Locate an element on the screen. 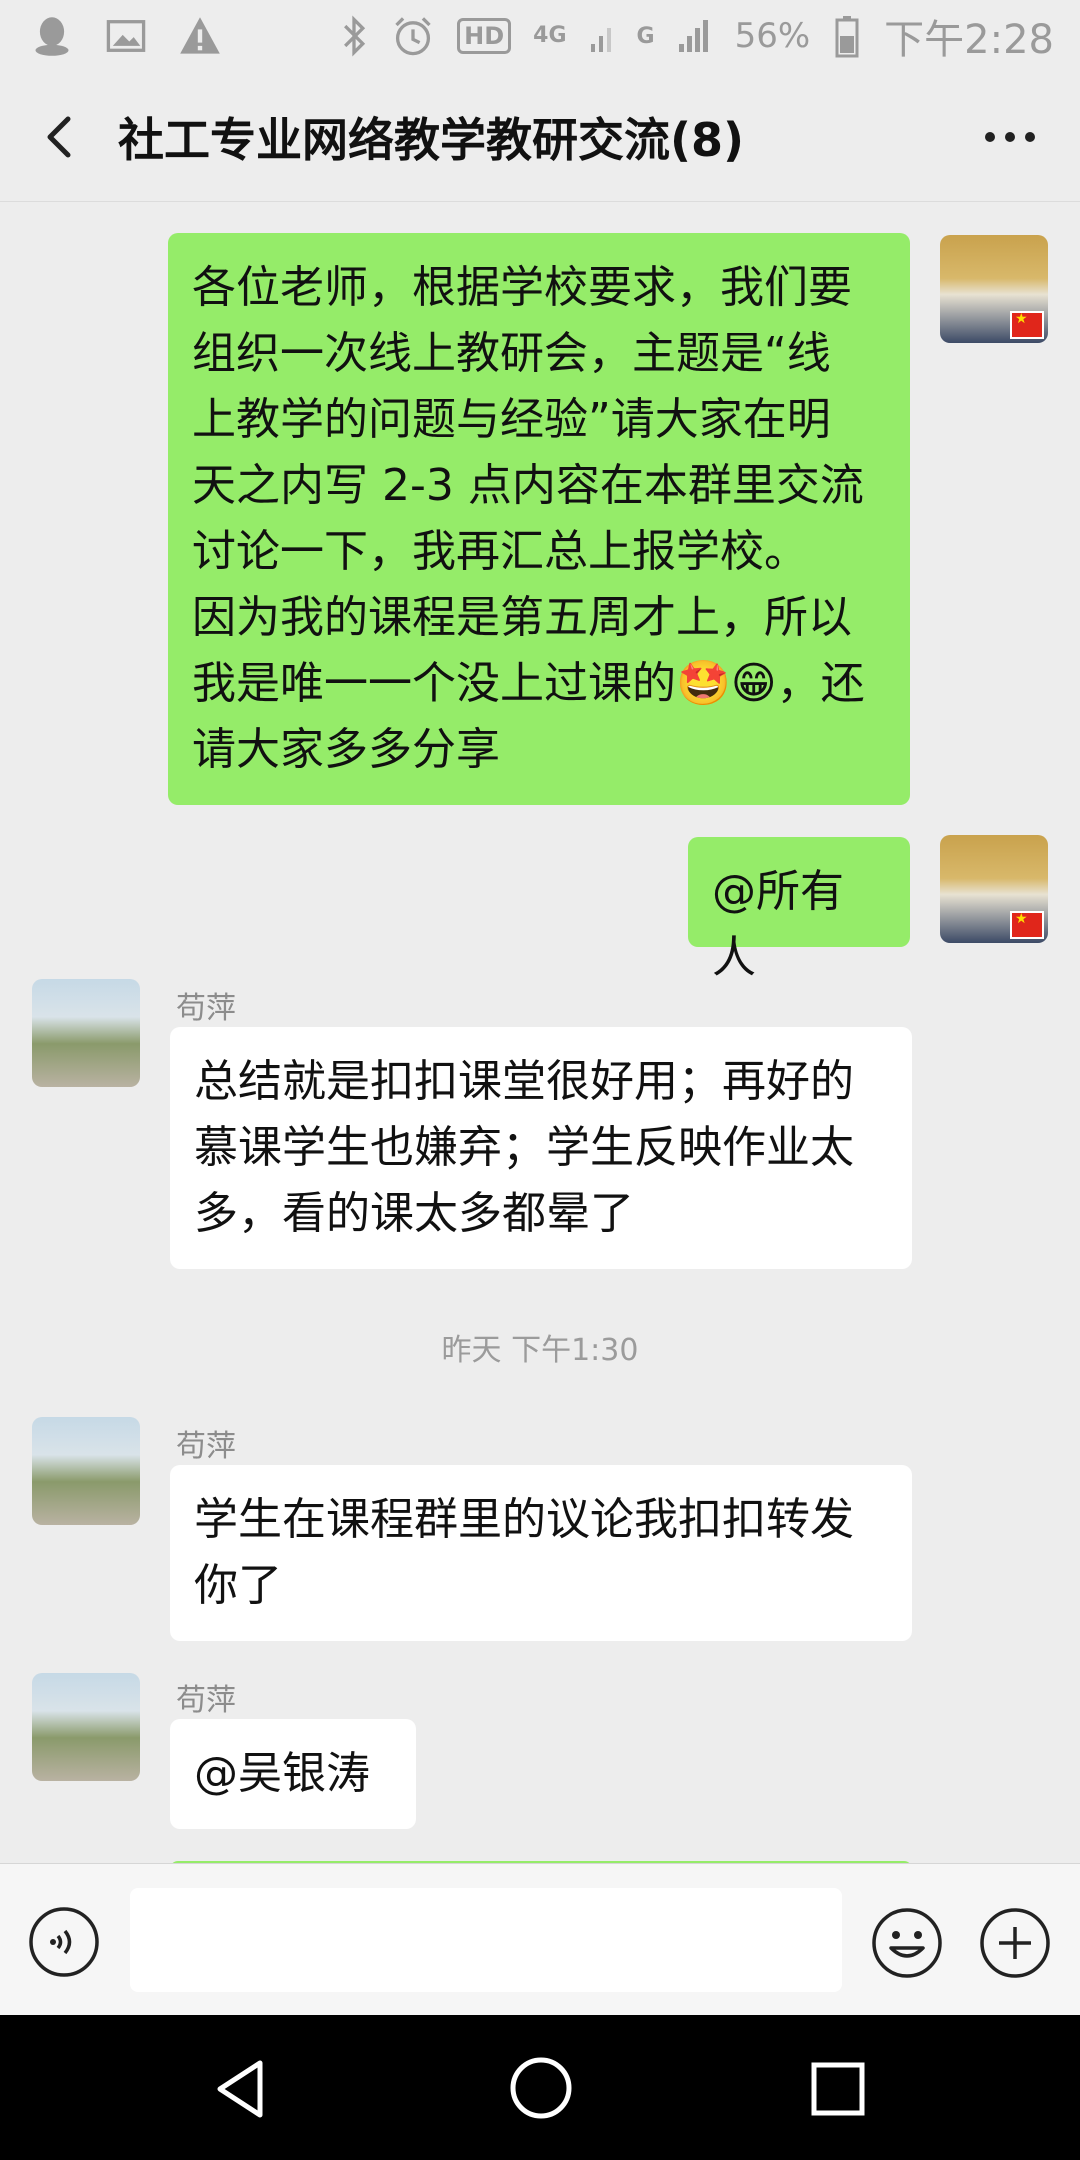 The width and height of the screenshot is (1080, 2160). message-timestamp: 昨天 下午1:30 is located at coordinates (540, 1350).